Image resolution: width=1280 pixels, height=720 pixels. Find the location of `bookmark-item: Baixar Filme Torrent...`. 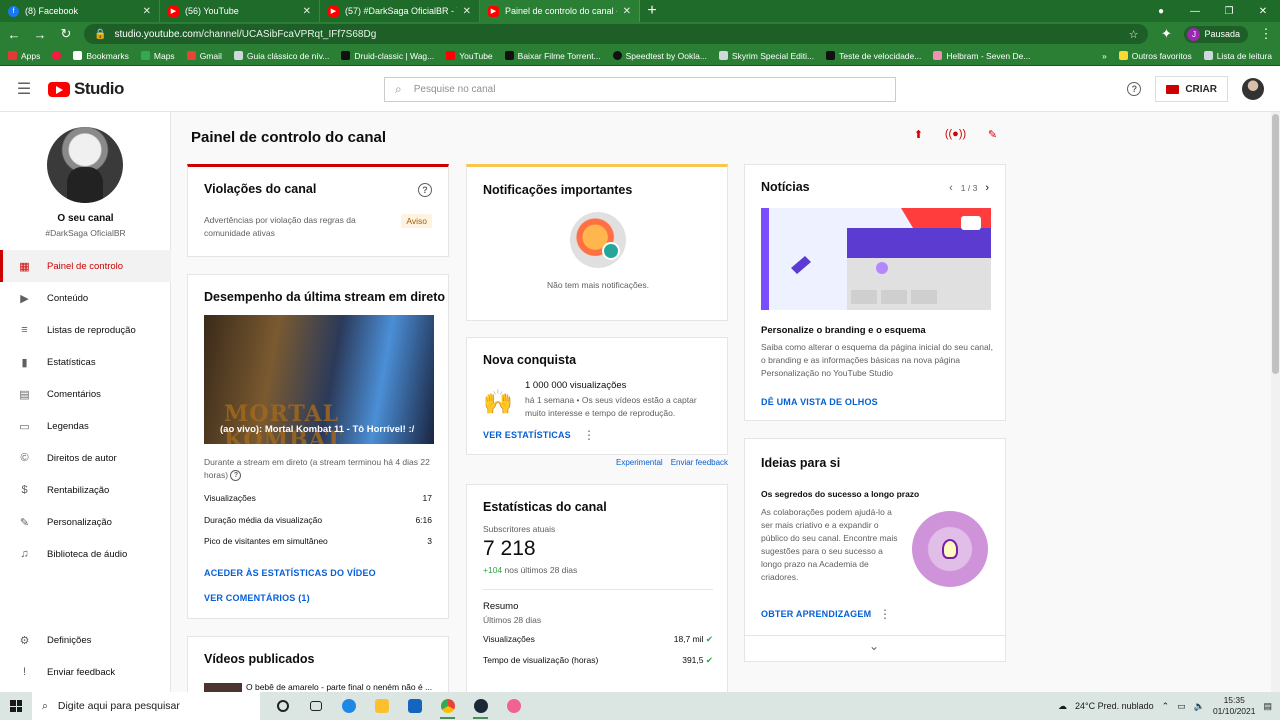

bookmark-item: Baixar Filme Torrent... is located at coordinates (552, 56).